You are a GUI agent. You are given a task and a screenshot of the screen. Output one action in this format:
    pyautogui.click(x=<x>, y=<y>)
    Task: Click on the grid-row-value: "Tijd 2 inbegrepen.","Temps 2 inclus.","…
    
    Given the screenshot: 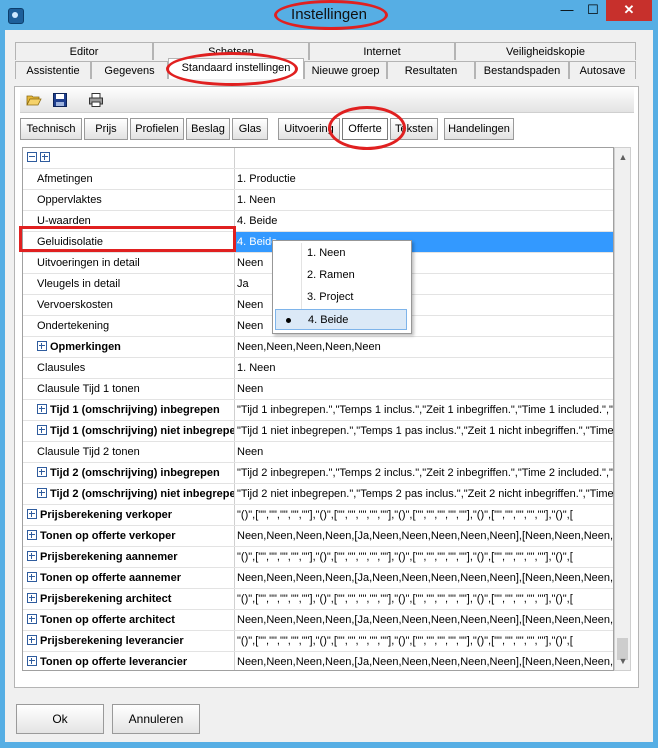 What is the action you would take?
    pyautogui.click(x=424, y=473)
    